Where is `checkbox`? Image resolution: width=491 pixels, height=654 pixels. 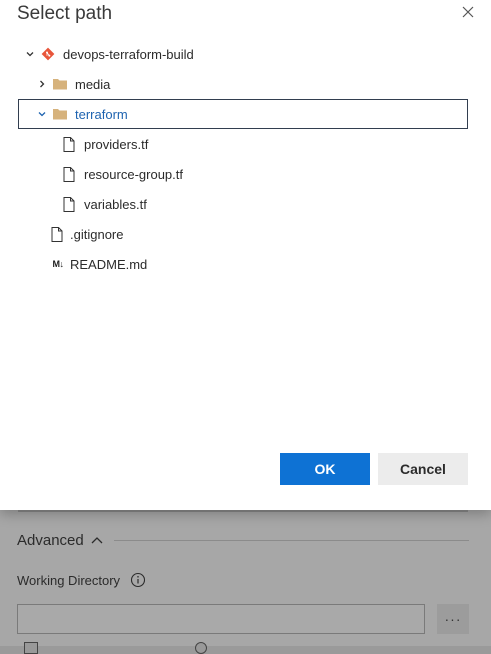 checkbox is located at coordinates (31, 648).